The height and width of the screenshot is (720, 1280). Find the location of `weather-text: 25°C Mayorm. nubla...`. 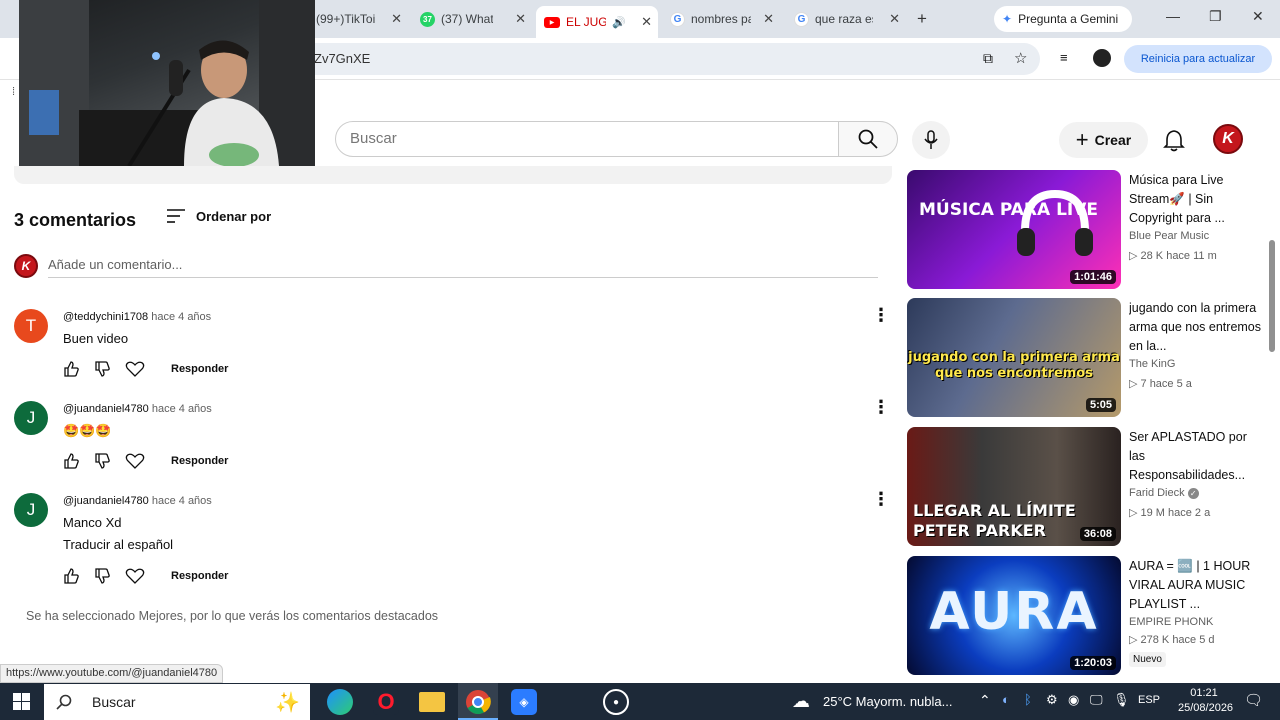

weather-text: 25°C Mayorm. nubla... is located at coordinates (887, 701).